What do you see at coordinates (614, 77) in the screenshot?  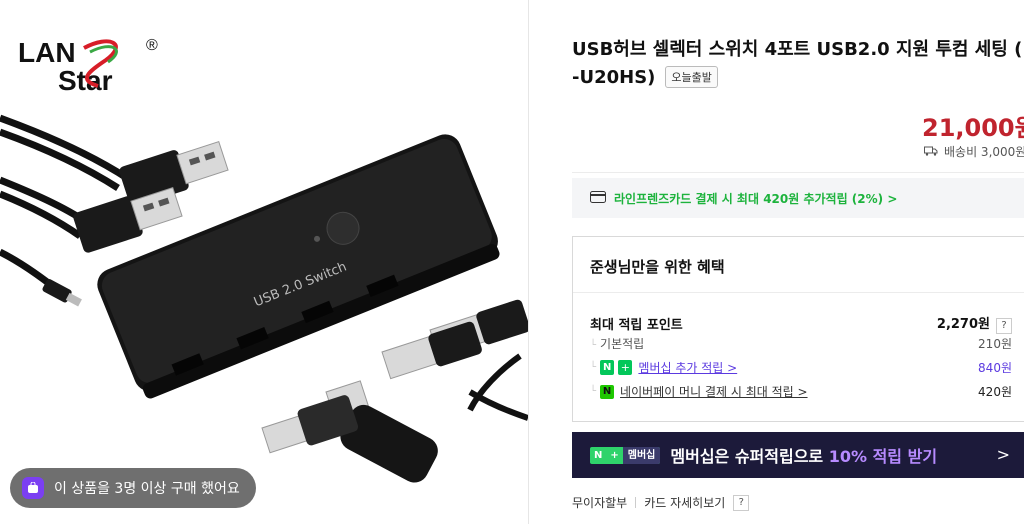 I see `product-title-line2: -U20HS)` at bounding box center [614, 77].